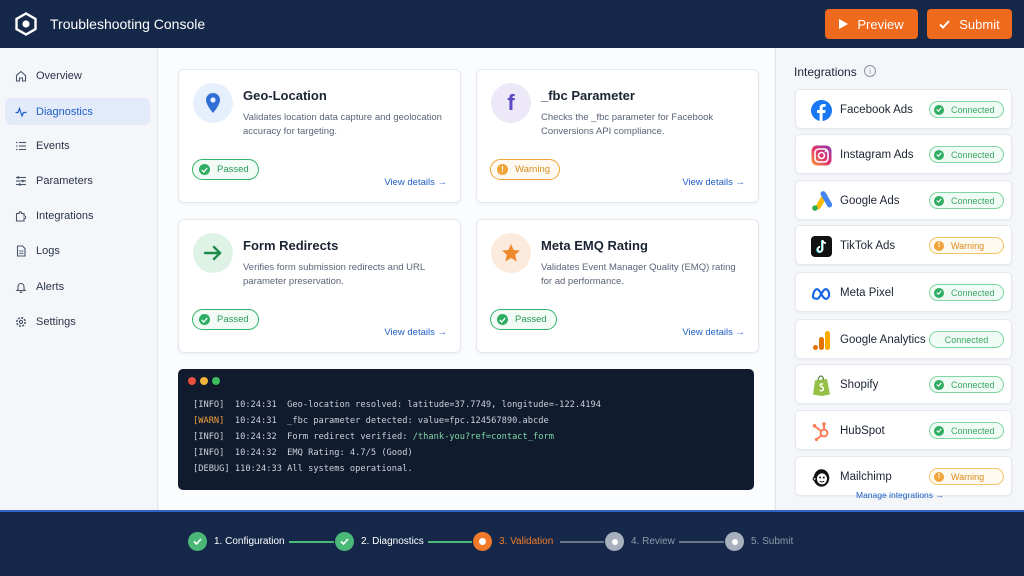 Image resolution: width=1024 pixels, height=576 pixels. I want to click on integration-name: Meta Pixel, so click(867, 293).